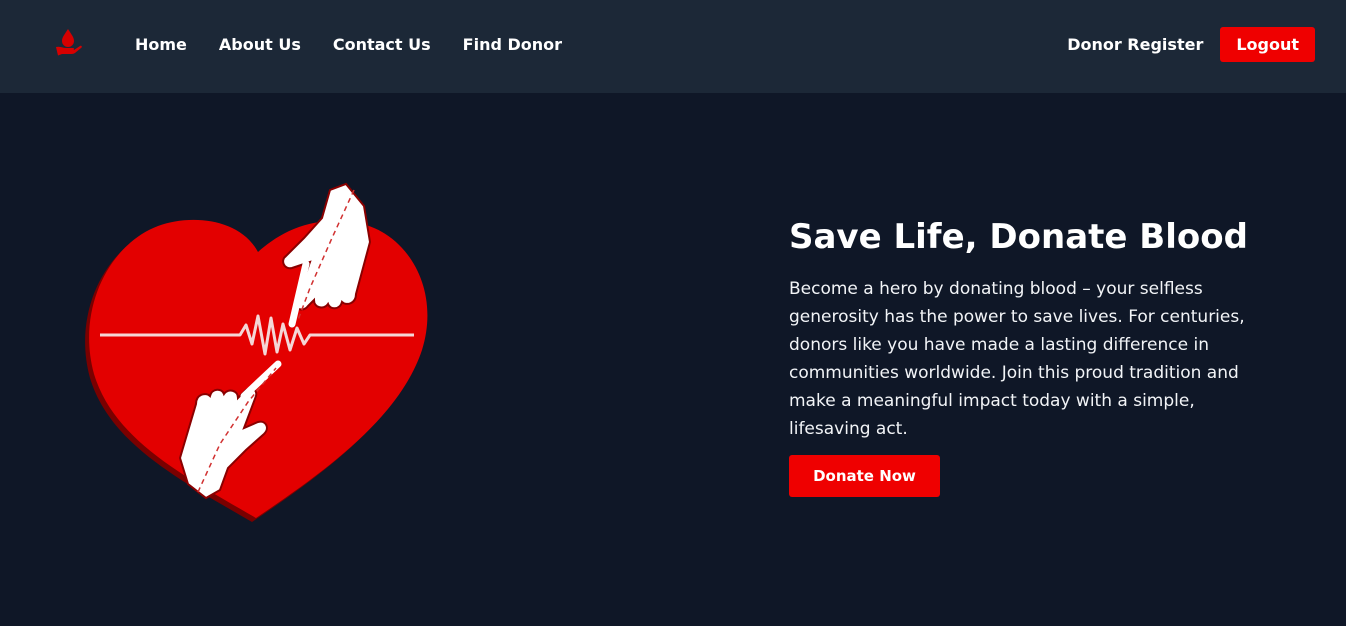 The height and width of the screenshot is (626, 1346). What do you see at coordinates (68, 42) in the screenshot?
I see `blood-drop-hand-icon` at bounding box center [68, 42].